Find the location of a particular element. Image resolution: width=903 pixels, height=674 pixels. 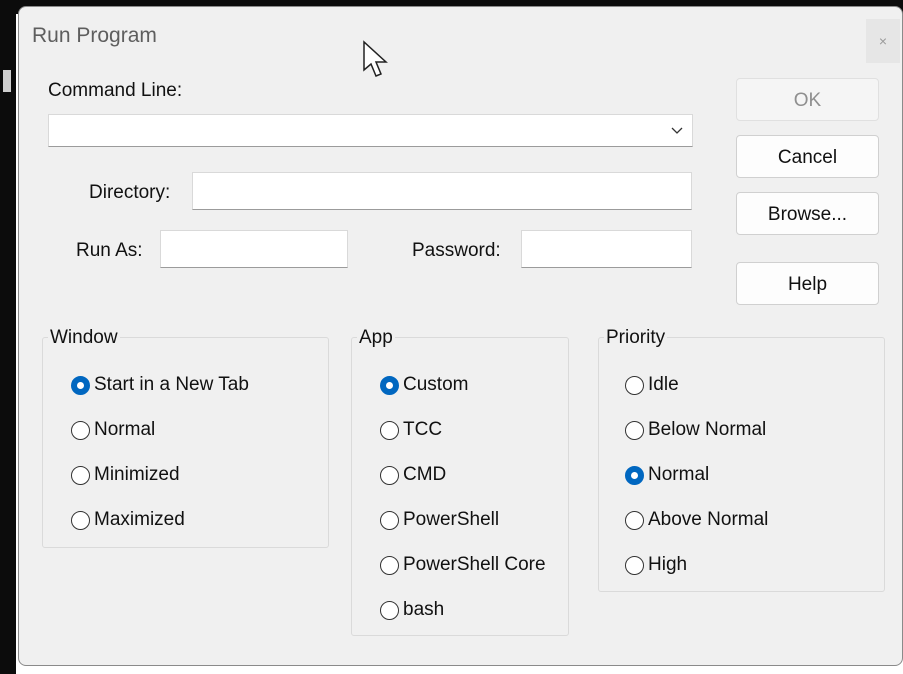

app-option-powershell: PowerShell is located at coordinates (439, 520).